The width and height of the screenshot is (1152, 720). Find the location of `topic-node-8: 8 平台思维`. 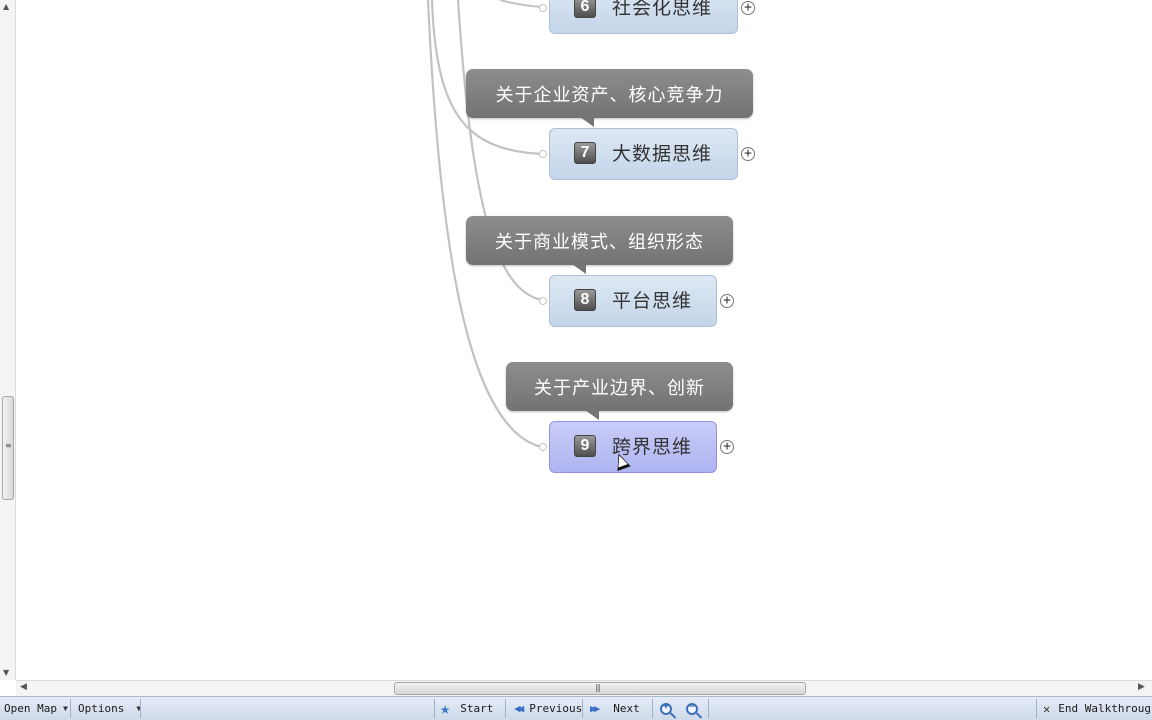

topic-node-8: 8 平台思维 is located at coordinates (633, 301).